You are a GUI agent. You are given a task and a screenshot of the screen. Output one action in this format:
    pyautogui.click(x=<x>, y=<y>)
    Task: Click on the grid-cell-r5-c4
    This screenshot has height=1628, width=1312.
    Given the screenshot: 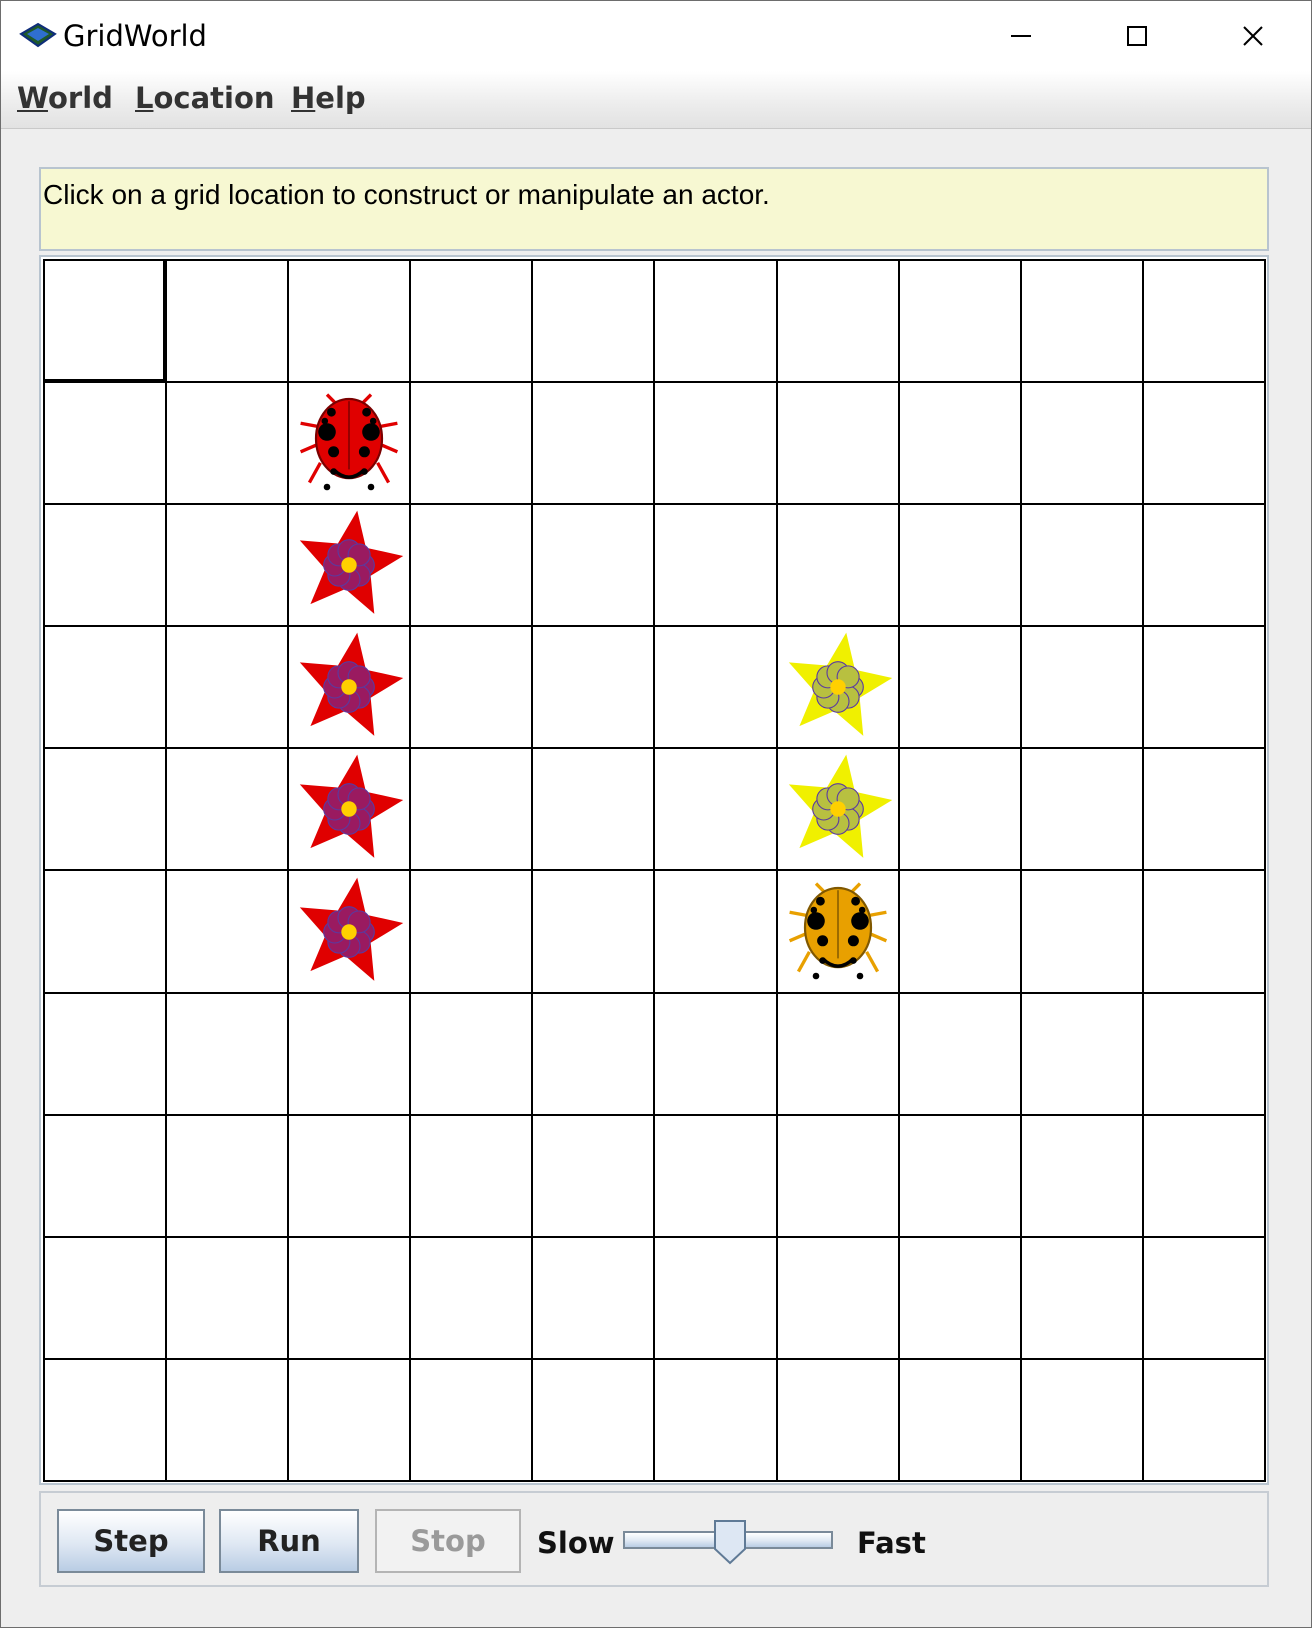 What is the action you would take?
    pyautogui.click(x=592, y=930)
    